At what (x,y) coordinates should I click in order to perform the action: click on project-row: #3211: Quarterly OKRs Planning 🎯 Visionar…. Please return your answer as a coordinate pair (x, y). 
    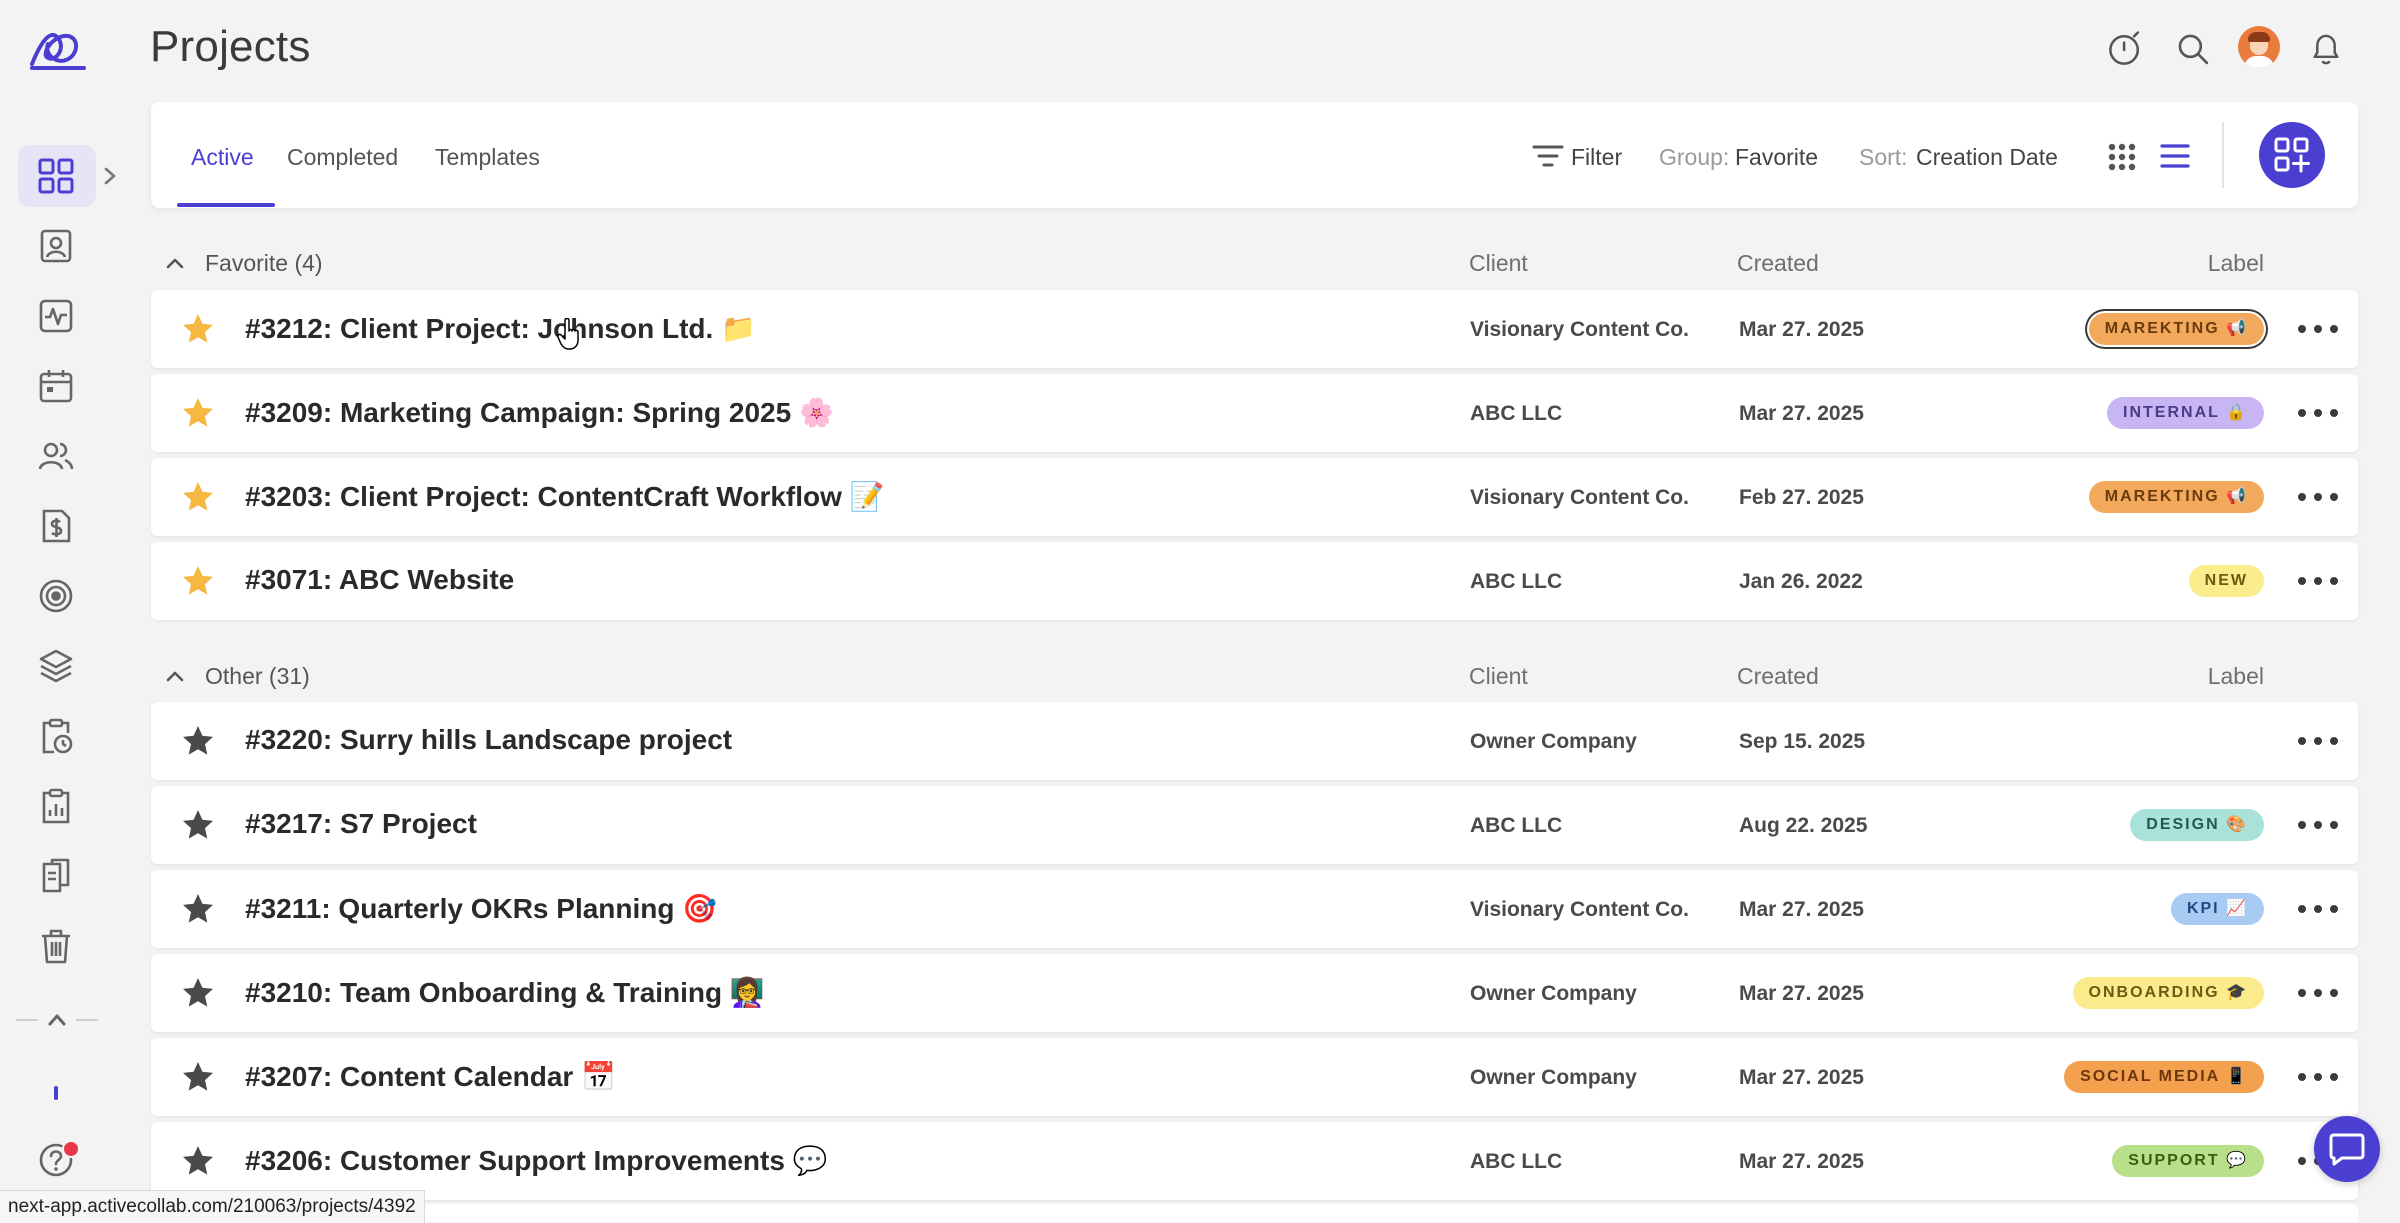
    Looking at the image, I should click on (1254, 909).